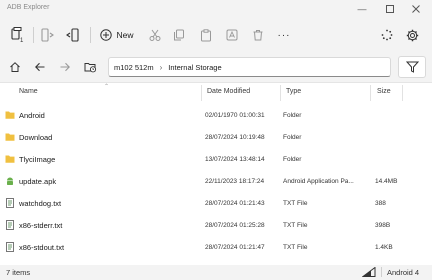 The image size is (432, 280). I want to click on filter-button, so click(412, 67).